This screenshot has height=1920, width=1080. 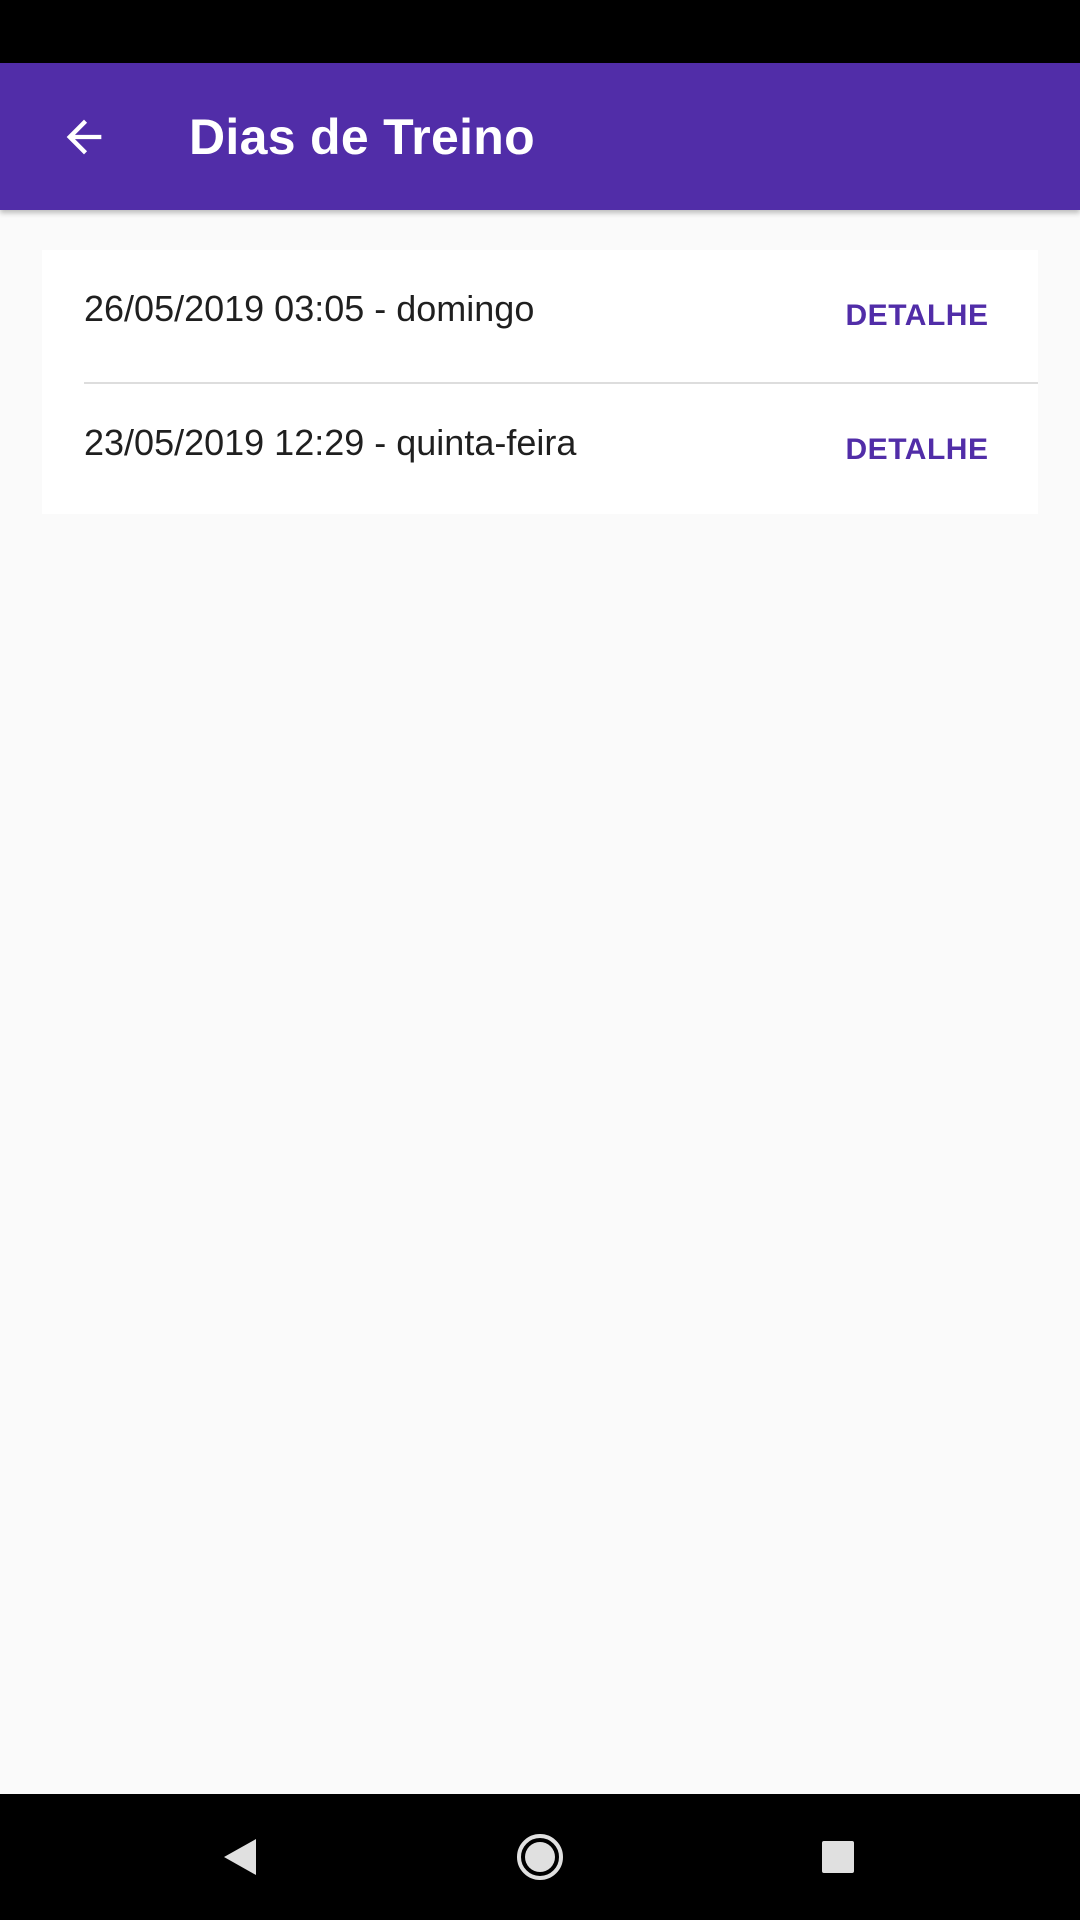 I want to click on nav-home-icon, so click(x=540, y=1857).